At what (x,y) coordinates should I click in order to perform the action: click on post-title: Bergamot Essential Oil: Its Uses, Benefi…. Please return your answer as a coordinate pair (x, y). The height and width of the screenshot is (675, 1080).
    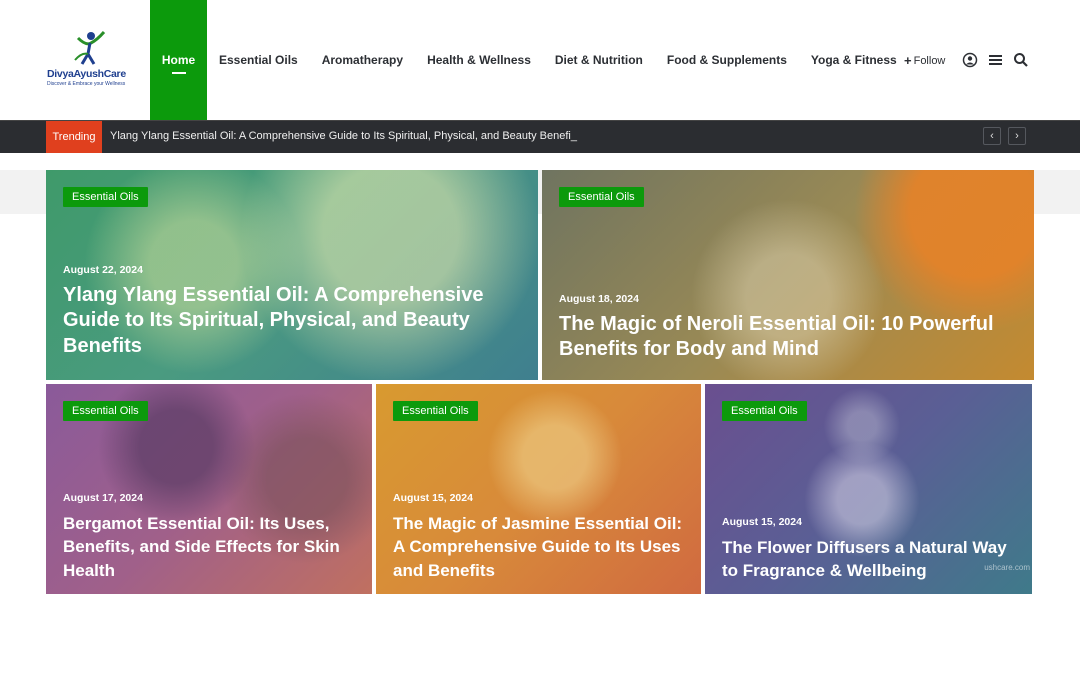
    Looking at the image, I should click on (213, 547).